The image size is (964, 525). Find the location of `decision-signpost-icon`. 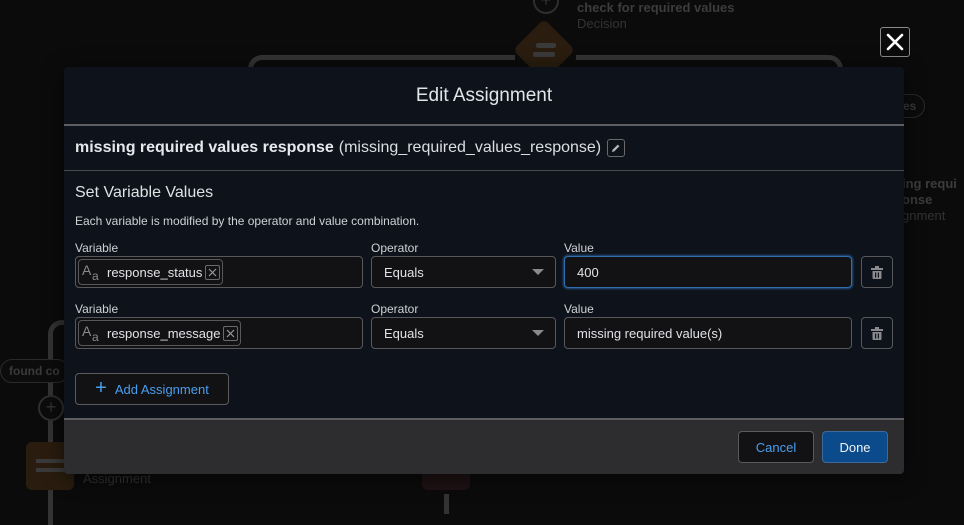

decision-signpost-icon is located at coordinates (545, 50).